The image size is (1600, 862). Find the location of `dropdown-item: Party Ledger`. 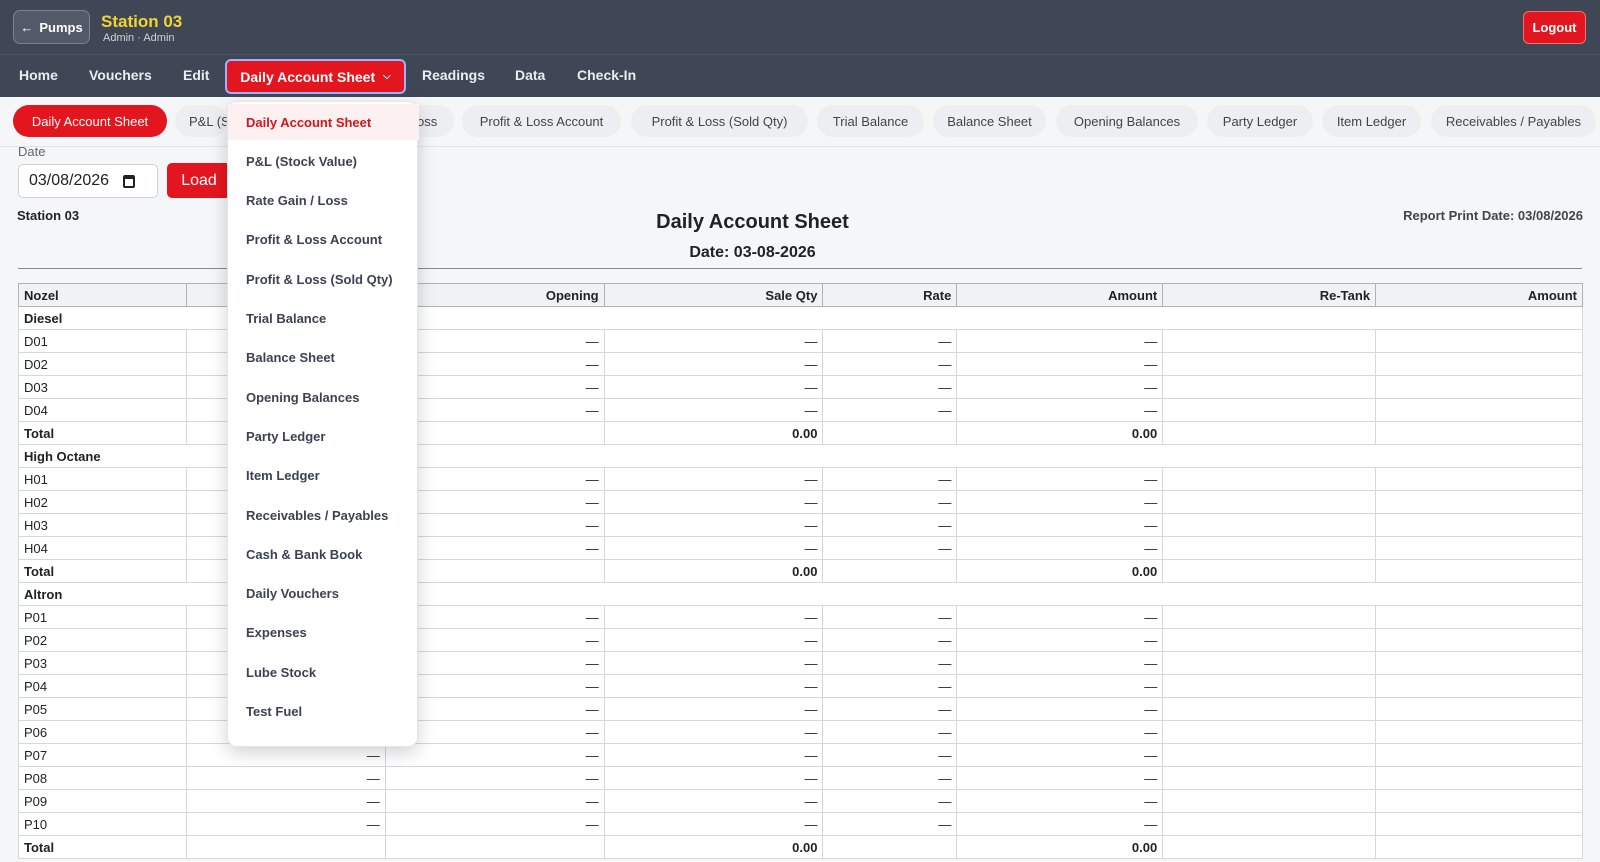

dropdown-item: Party Ledger is located at coordinates (323, 436).